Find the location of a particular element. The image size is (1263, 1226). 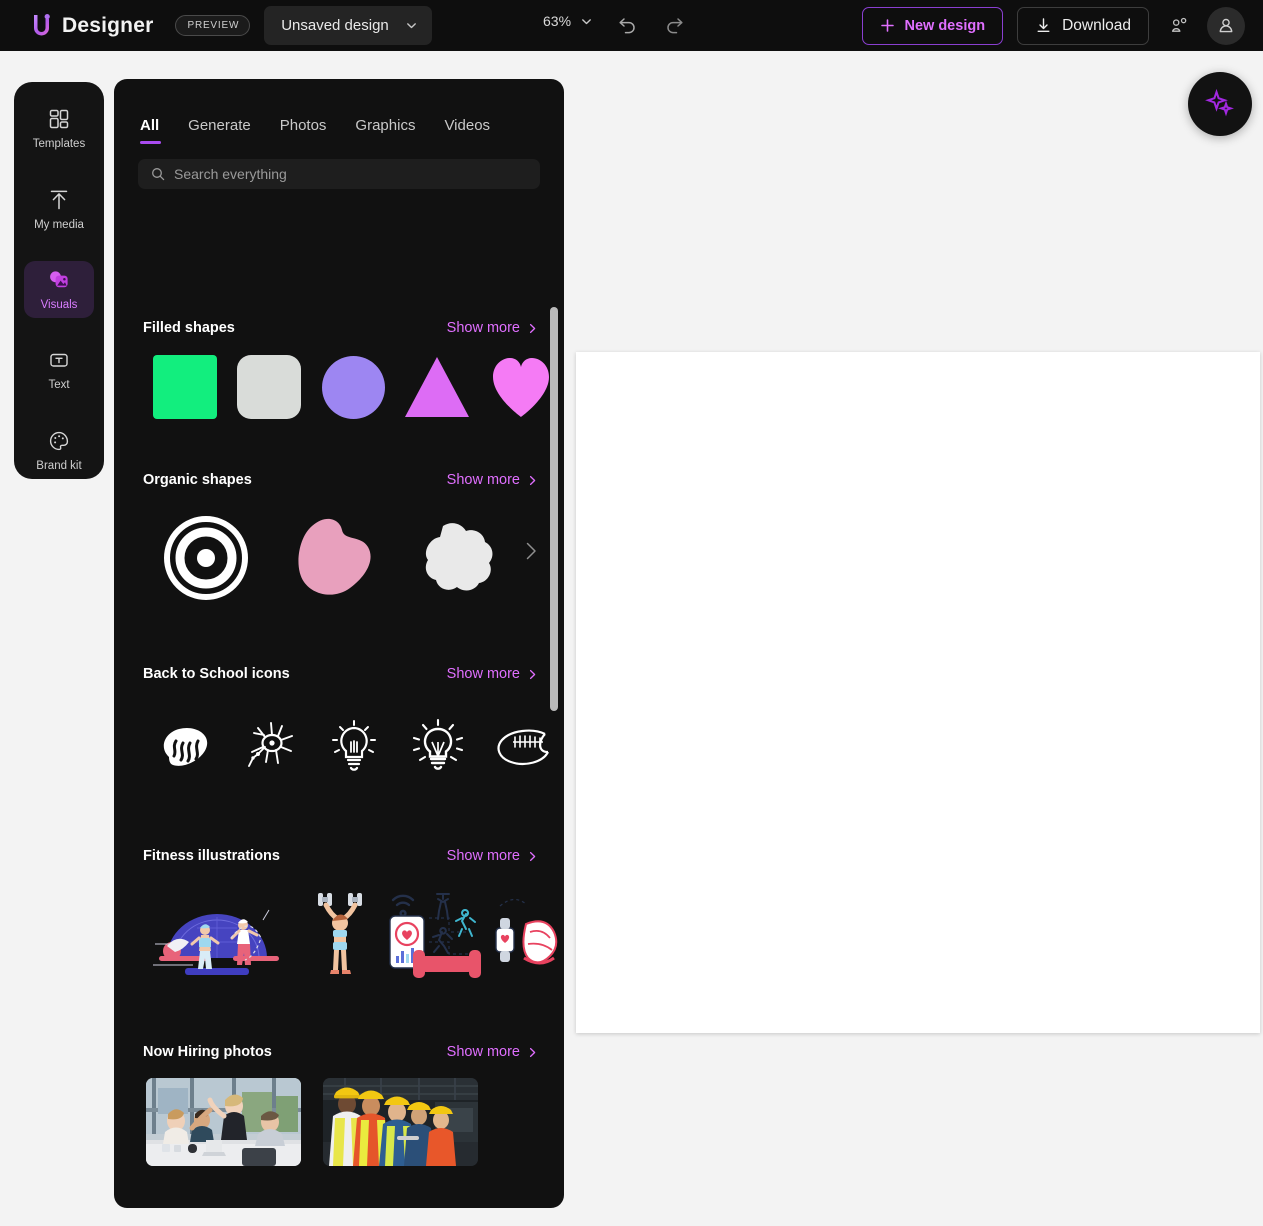

neuron-icon is located at coordinates (269, 747).